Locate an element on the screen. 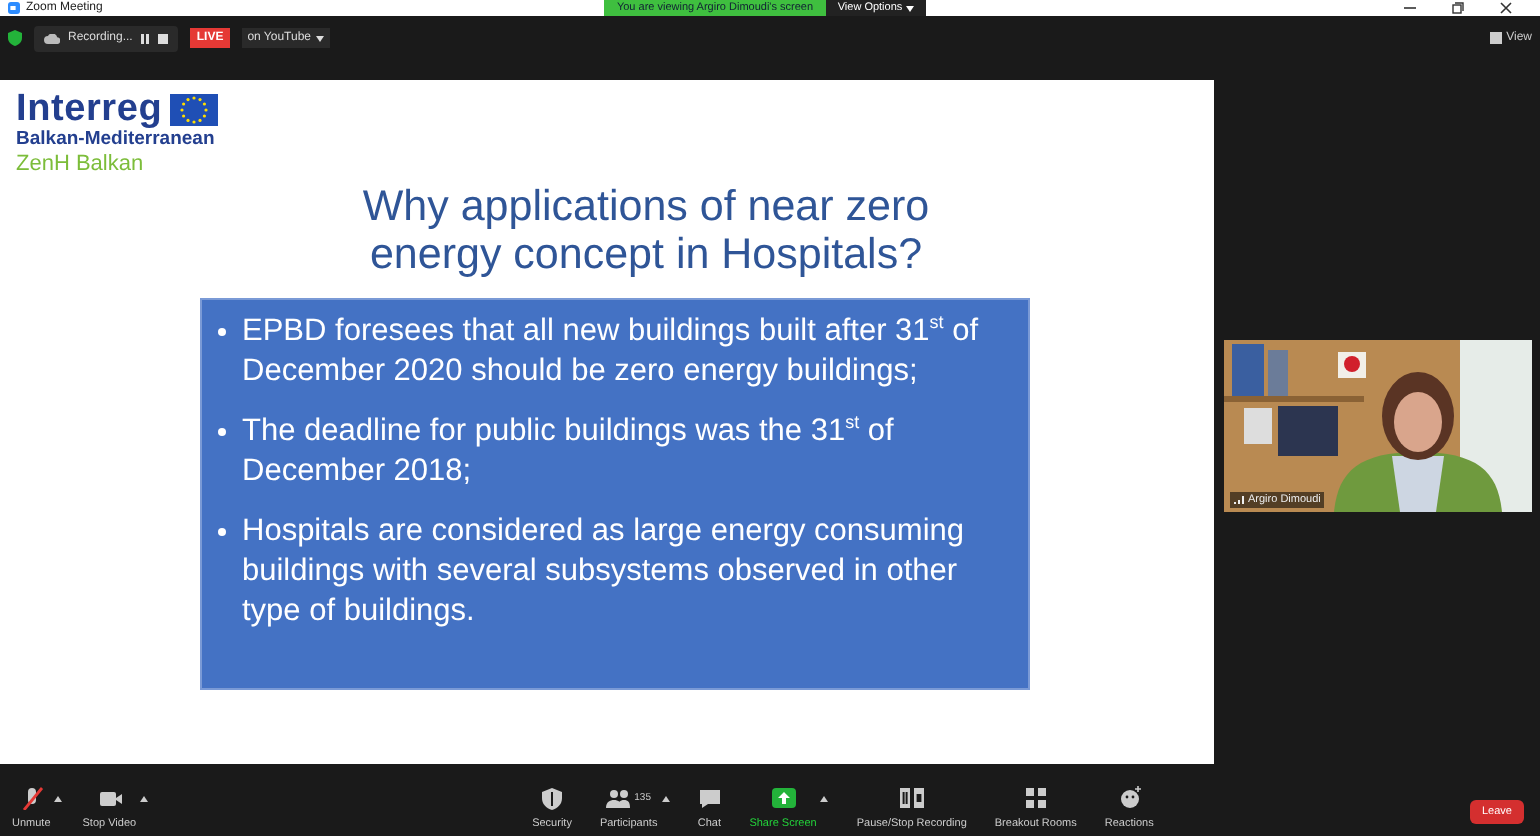 The height and width of the screenshot is (836, 1540). pause-stop-icon is located at coordinates (911, 798).